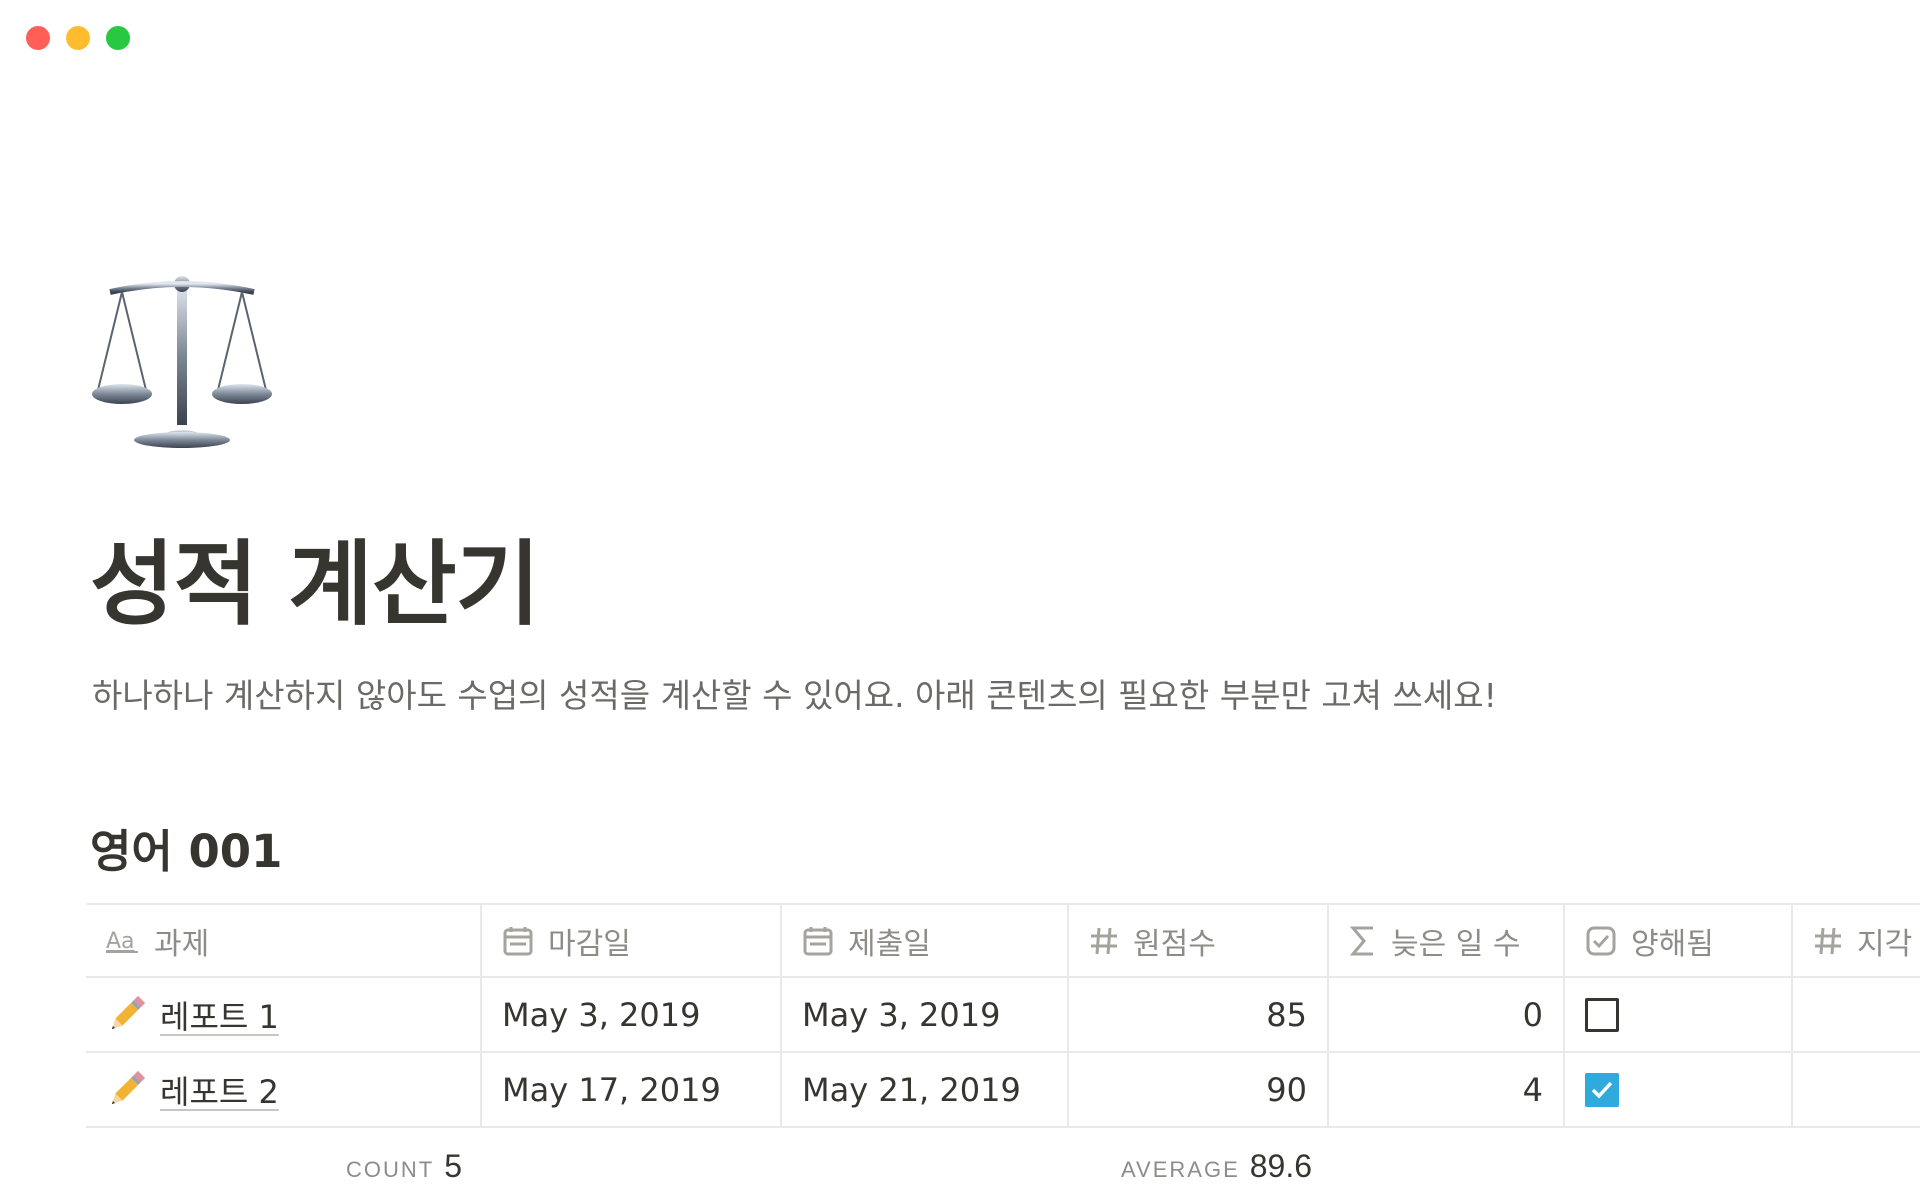 This screenshot has height=1200, width=1920. Describe the element at coordinates (1199, 1089) in the screenshot. I see `raw-score-cell: 90` at that location.